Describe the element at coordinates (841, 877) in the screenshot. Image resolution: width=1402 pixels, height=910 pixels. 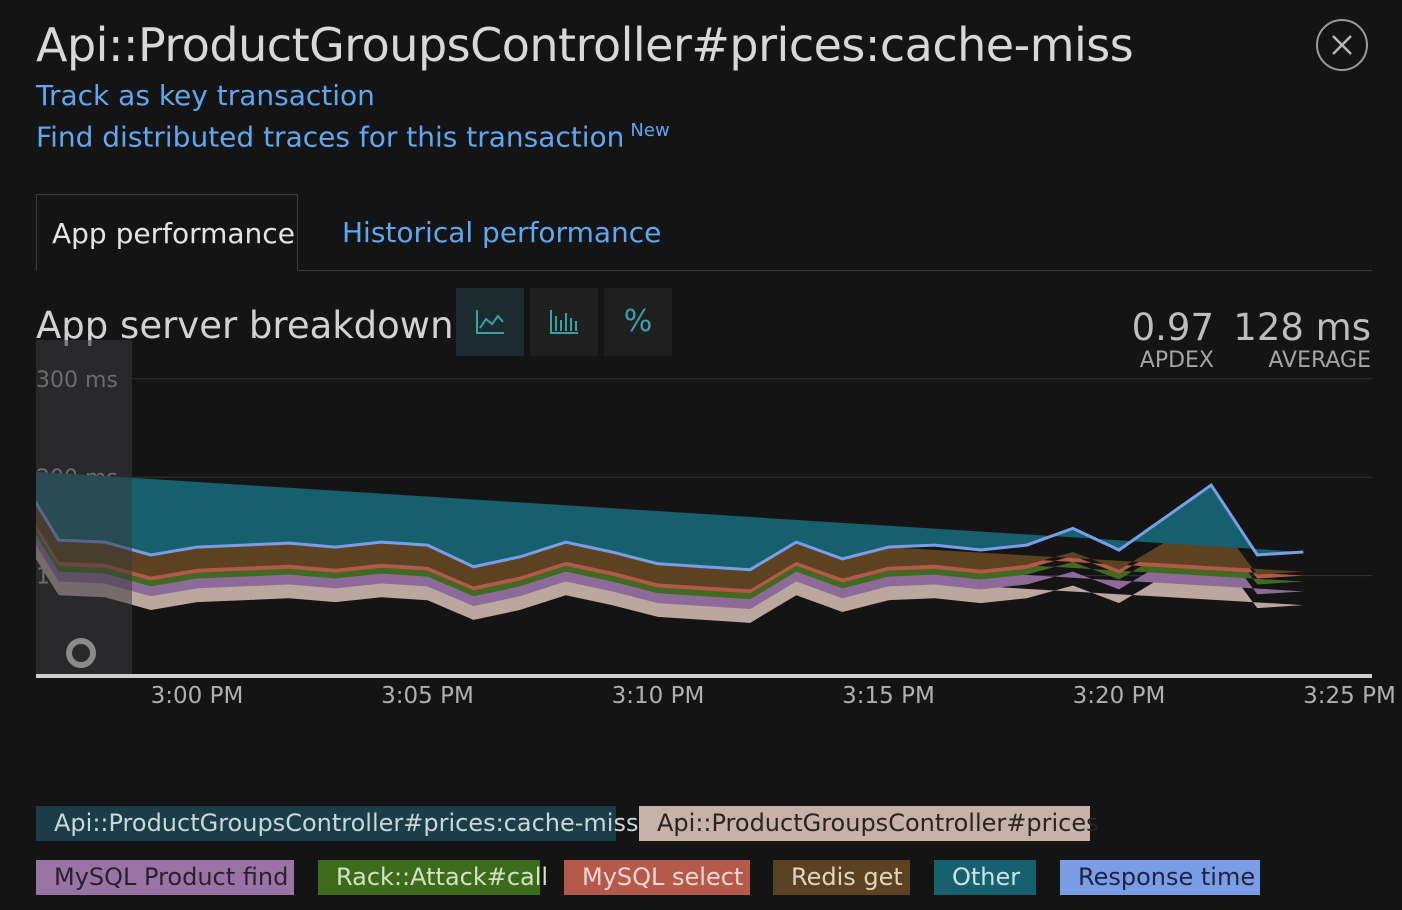
I see `legend-item: Redis get` at that location.